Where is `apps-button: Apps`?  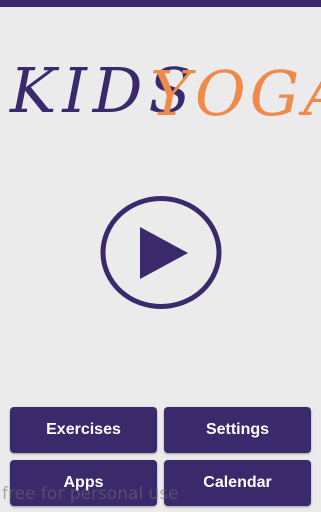 apps-button: Apps is located at coordinates (83, 483).